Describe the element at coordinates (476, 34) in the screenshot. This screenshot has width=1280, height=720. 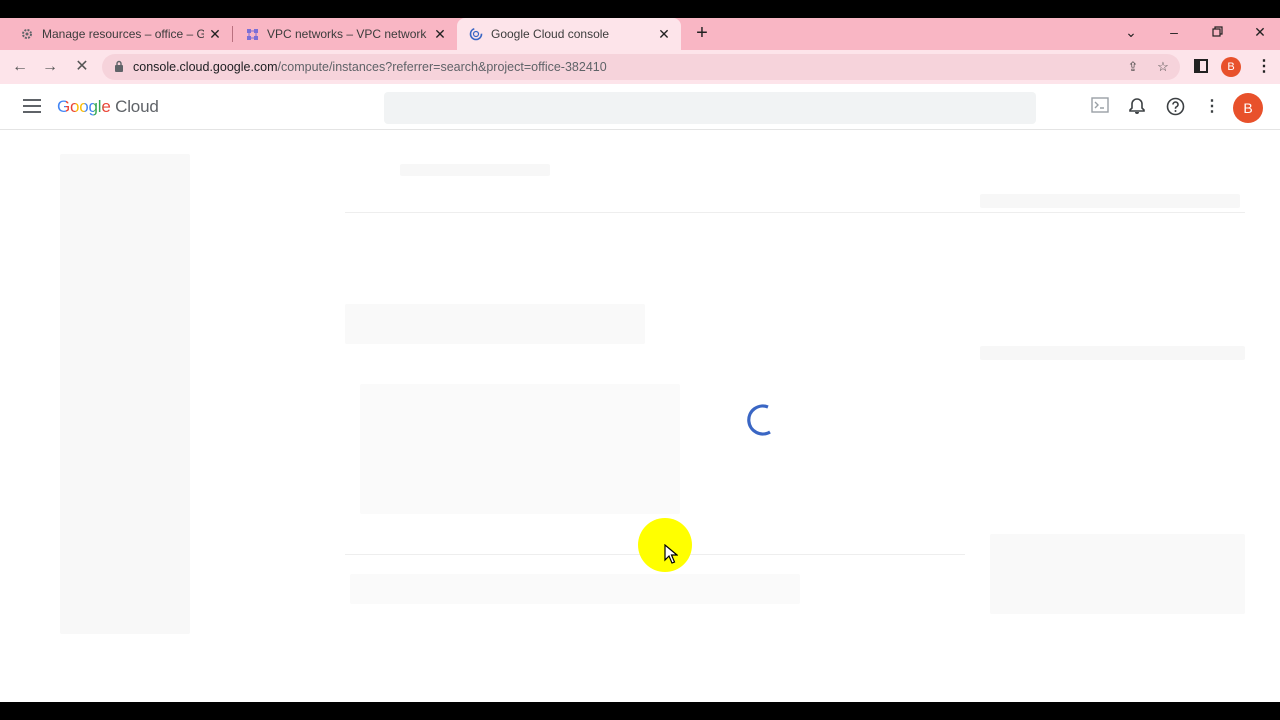
I see `loading-icon` at that location.